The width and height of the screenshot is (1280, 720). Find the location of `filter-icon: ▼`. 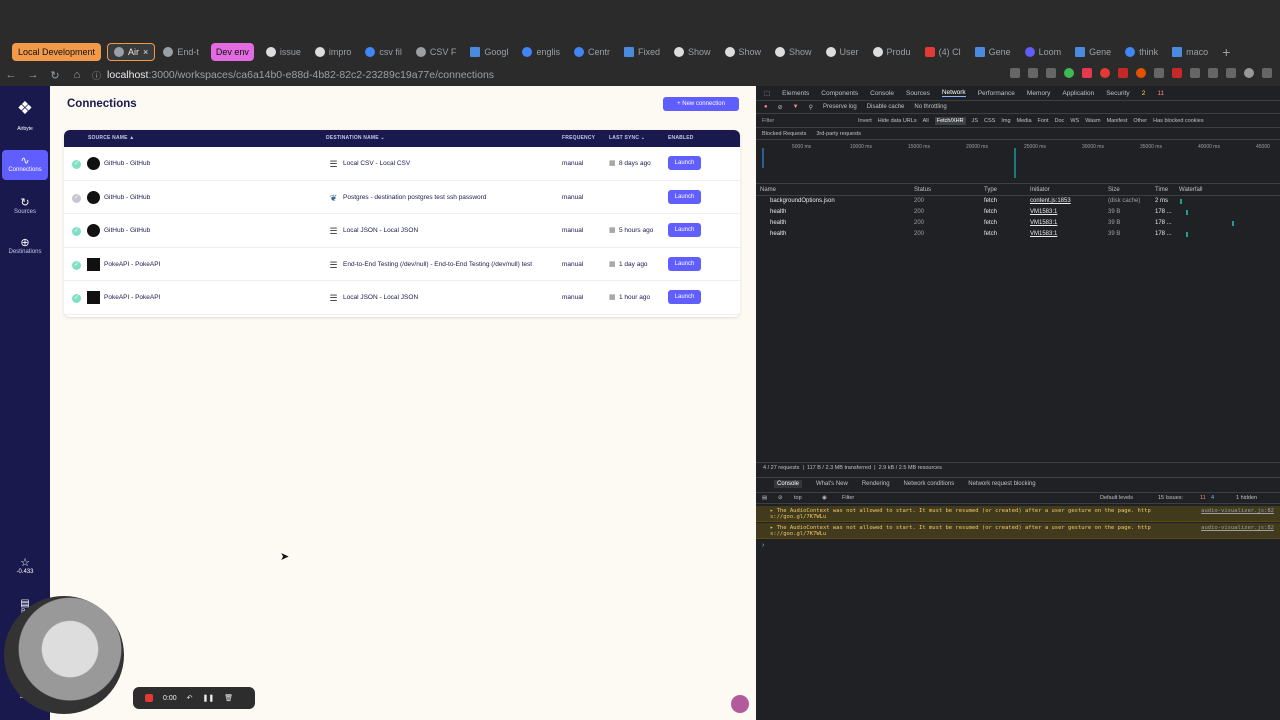

filter-icon: ▼ is located at coordinates (796, 107).